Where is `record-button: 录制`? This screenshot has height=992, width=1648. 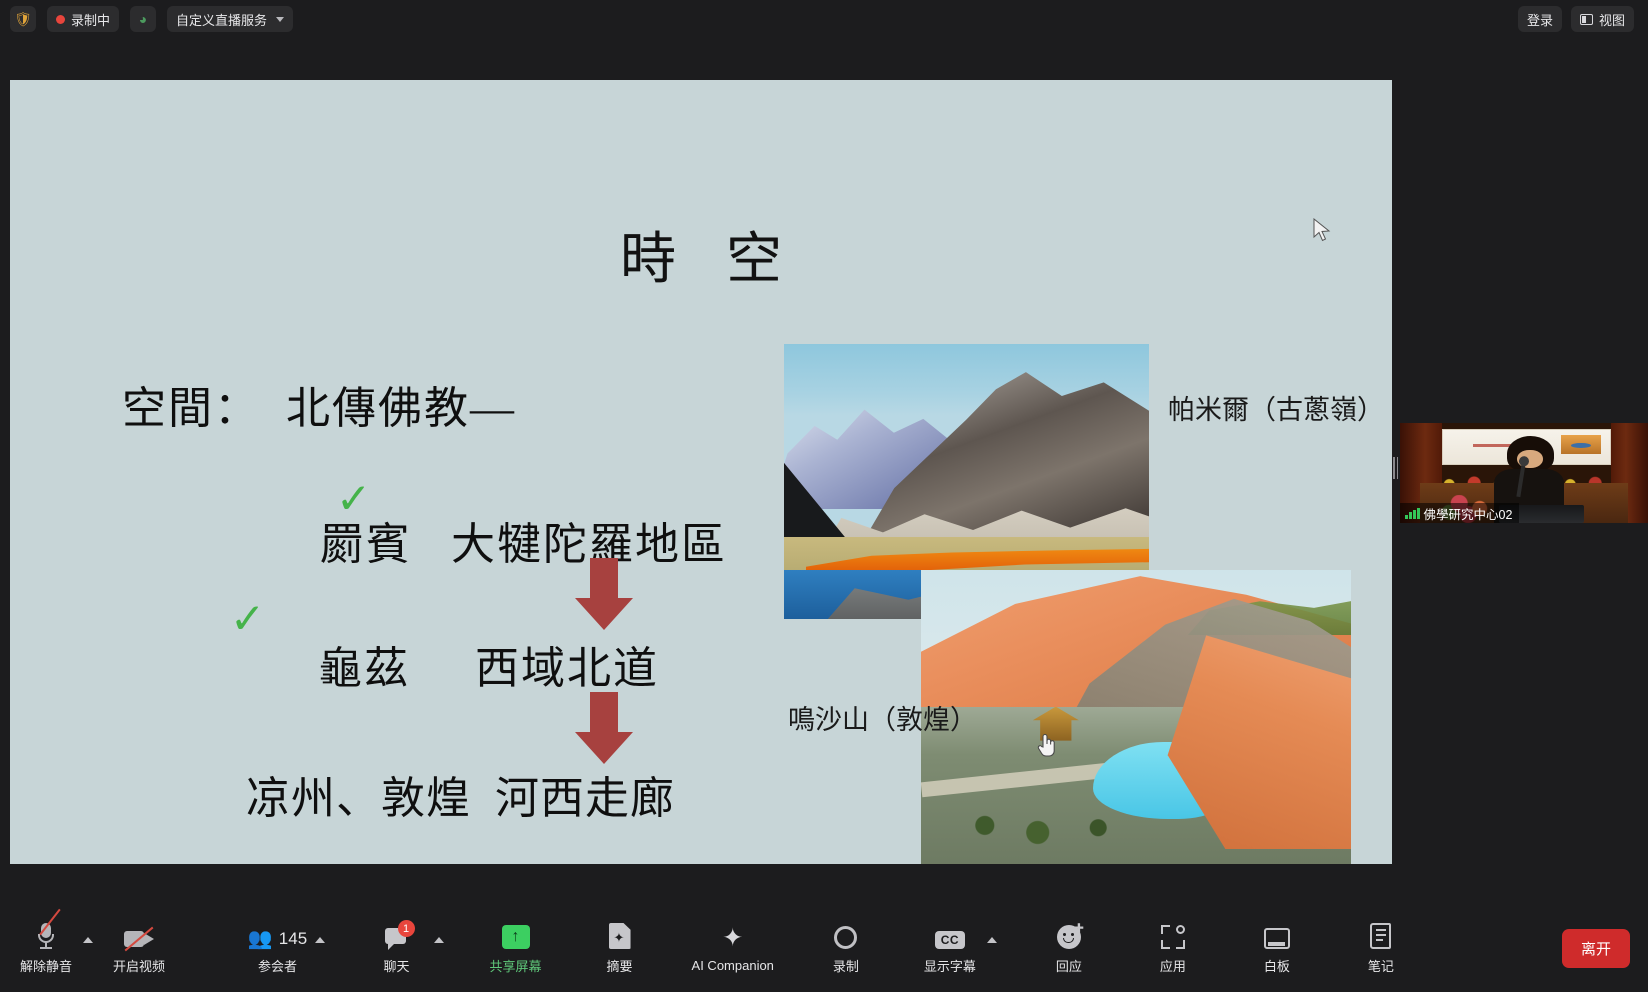
record-button: 录制 is located at coordinates (846, 948).